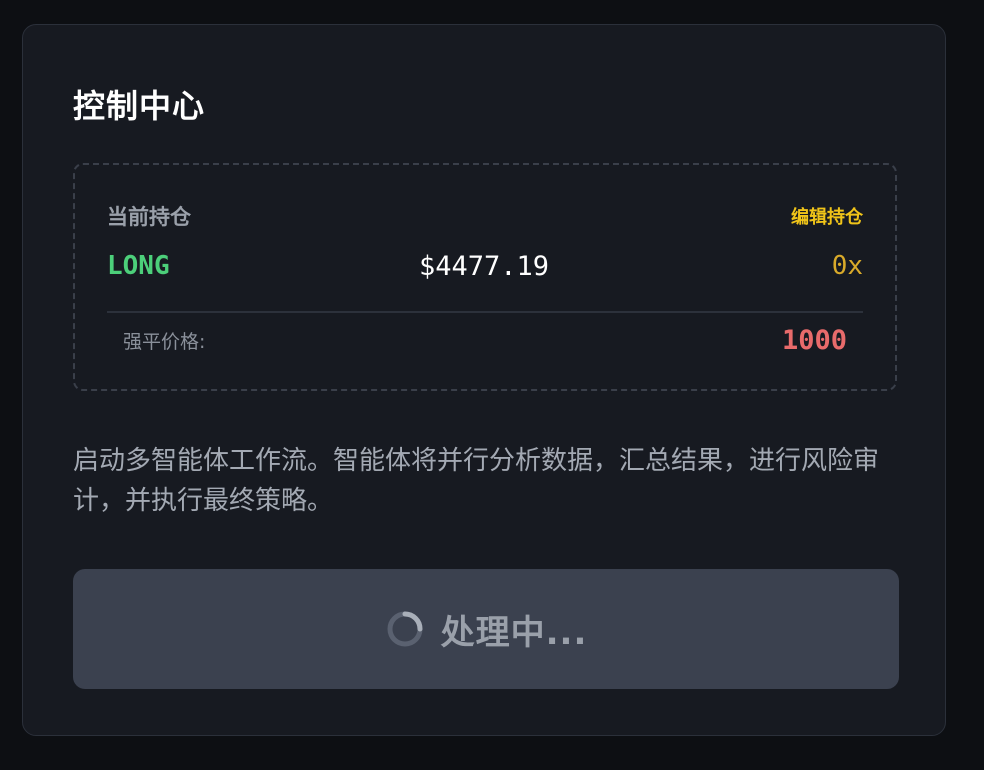 The height and width of the screenshot is (770, 984). What do you see at coordinates (138, 266) in the screenshot?
I see `position-side: LONG` at bounding box center [138, 266].